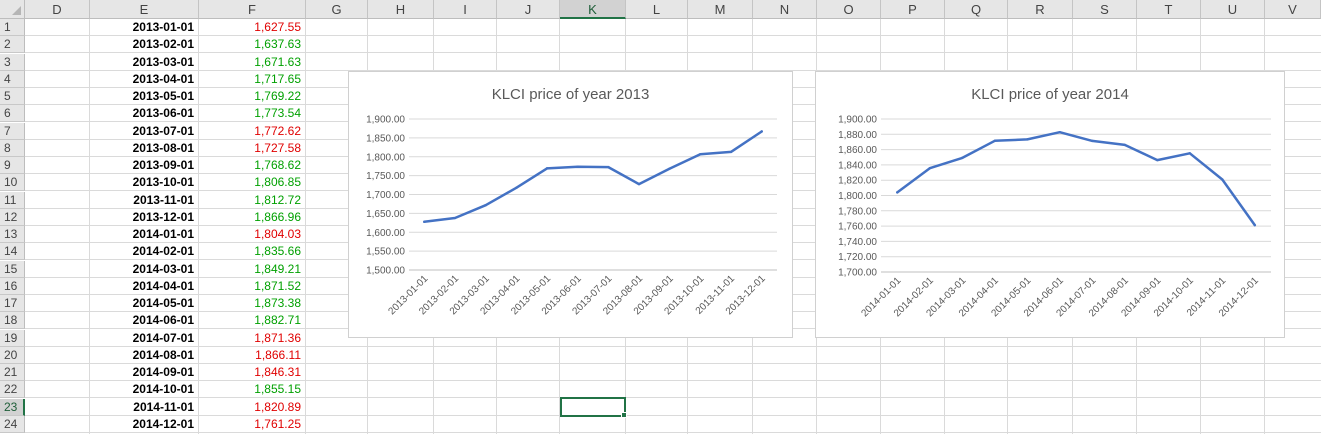 The height and width of the screenshot is (434, 1321). What do you see at coordinates (12, 269) in the screenshot?
I see `row-header-15: 15` at bounding box center [12, 269].